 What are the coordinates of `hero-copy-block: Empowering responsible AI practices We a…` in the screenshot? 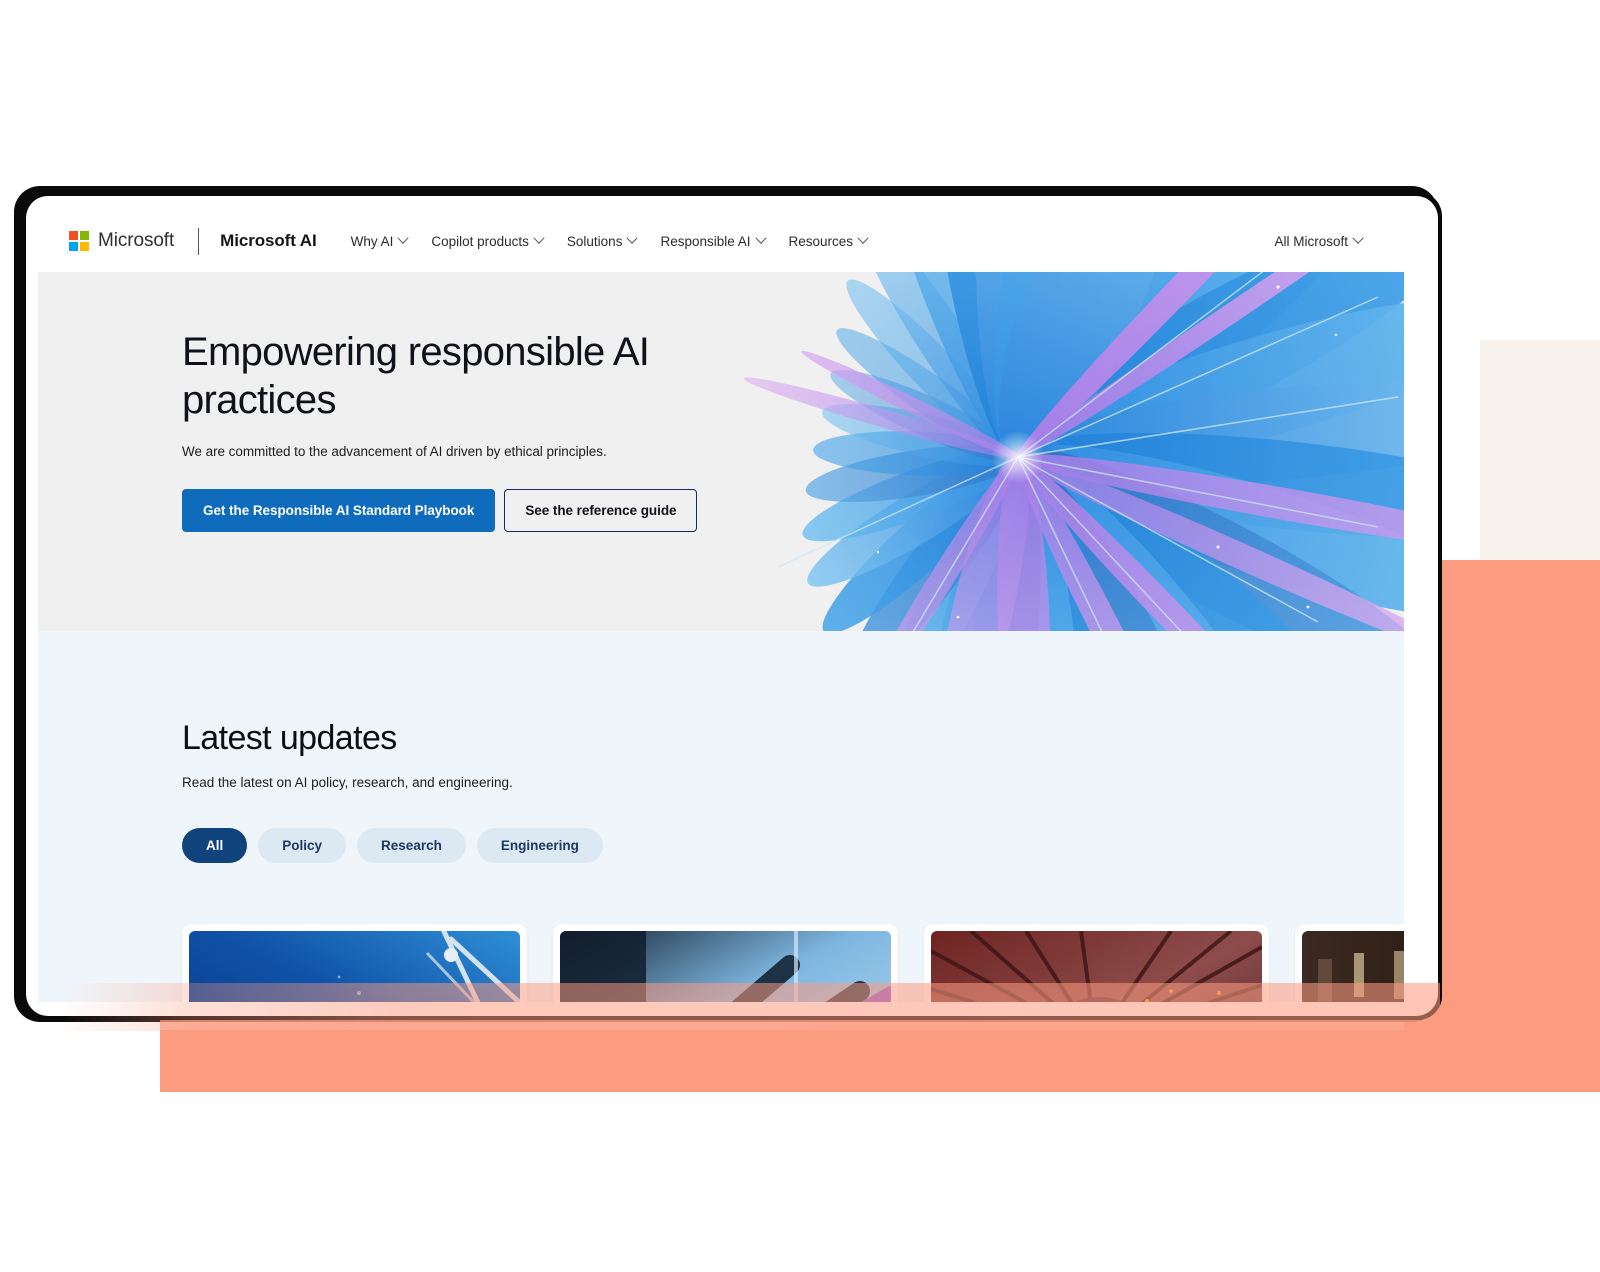 It's located at (462, 430).